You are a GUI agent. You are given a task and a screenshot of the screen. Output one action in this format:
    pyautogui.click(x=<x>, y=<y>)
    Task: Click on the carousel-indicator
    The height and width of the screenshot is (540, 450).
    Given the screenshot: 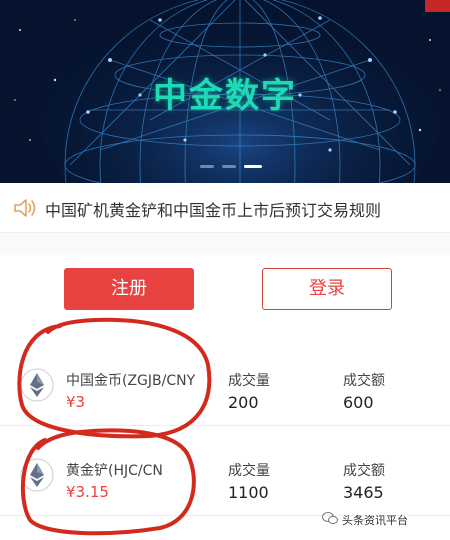 What is the action you would take?
    pyautogui.click(x=225, y=168)
    